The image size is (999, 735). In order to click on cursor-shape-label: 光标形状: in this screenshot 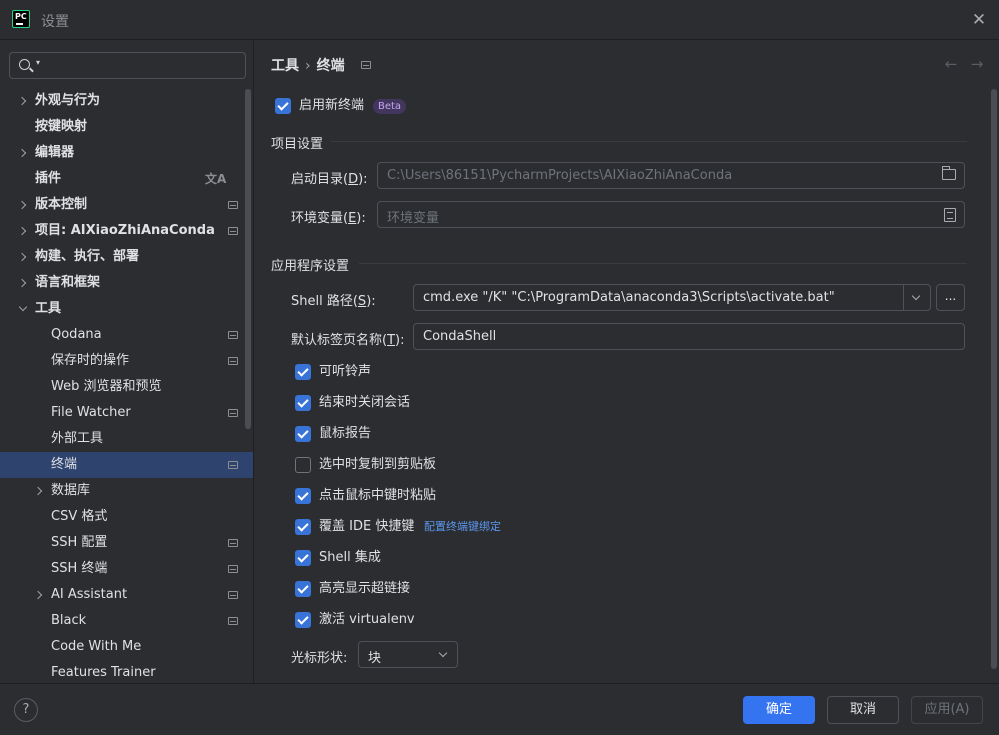, I will do `click(319, 658)`.